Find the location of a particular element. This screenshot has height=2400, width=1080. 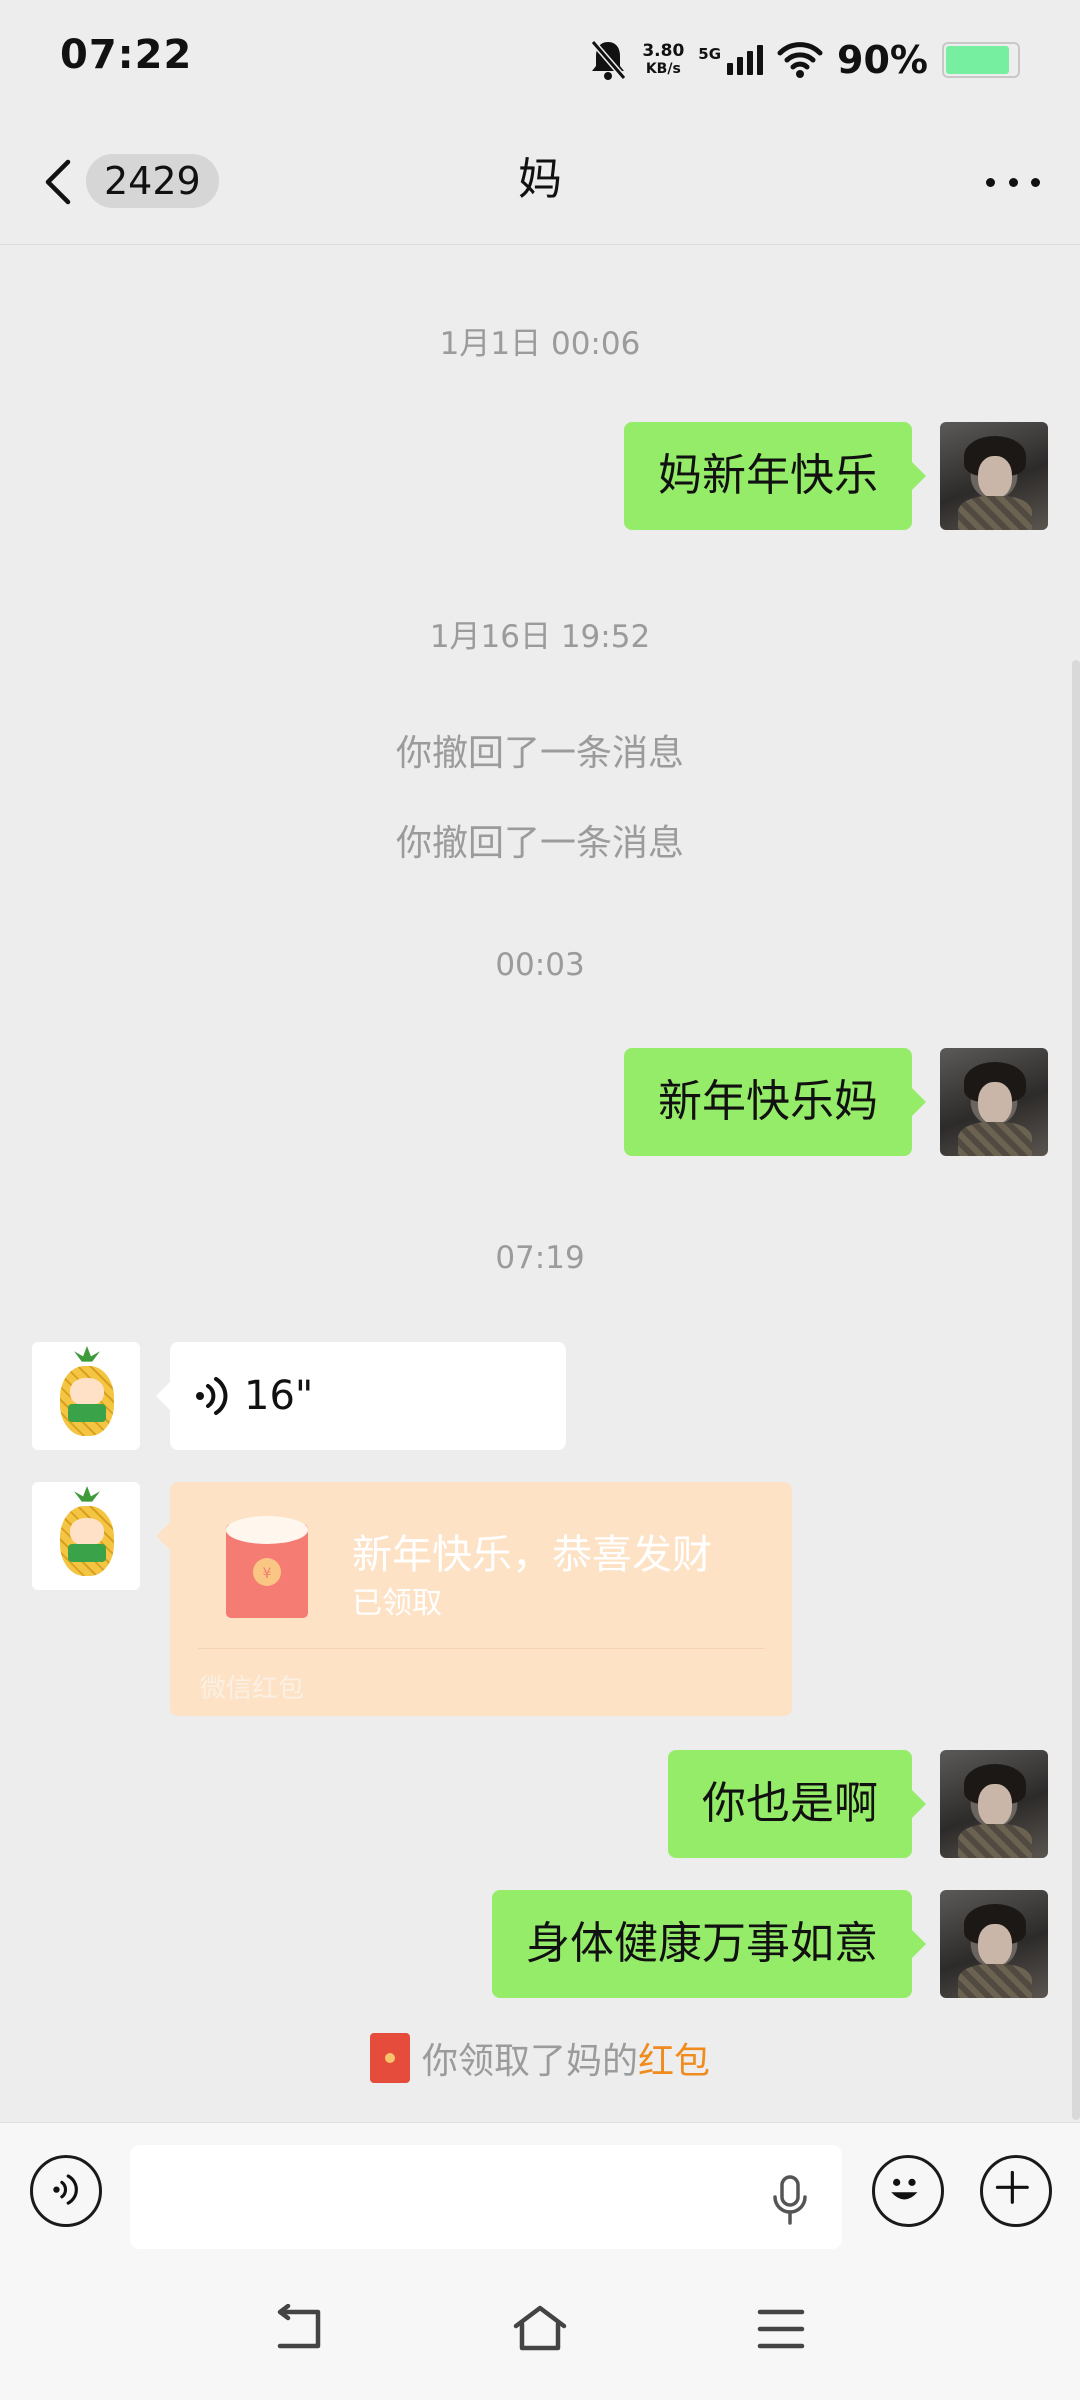

timestamp: 07:19 is located at coordinates (540, 1258).